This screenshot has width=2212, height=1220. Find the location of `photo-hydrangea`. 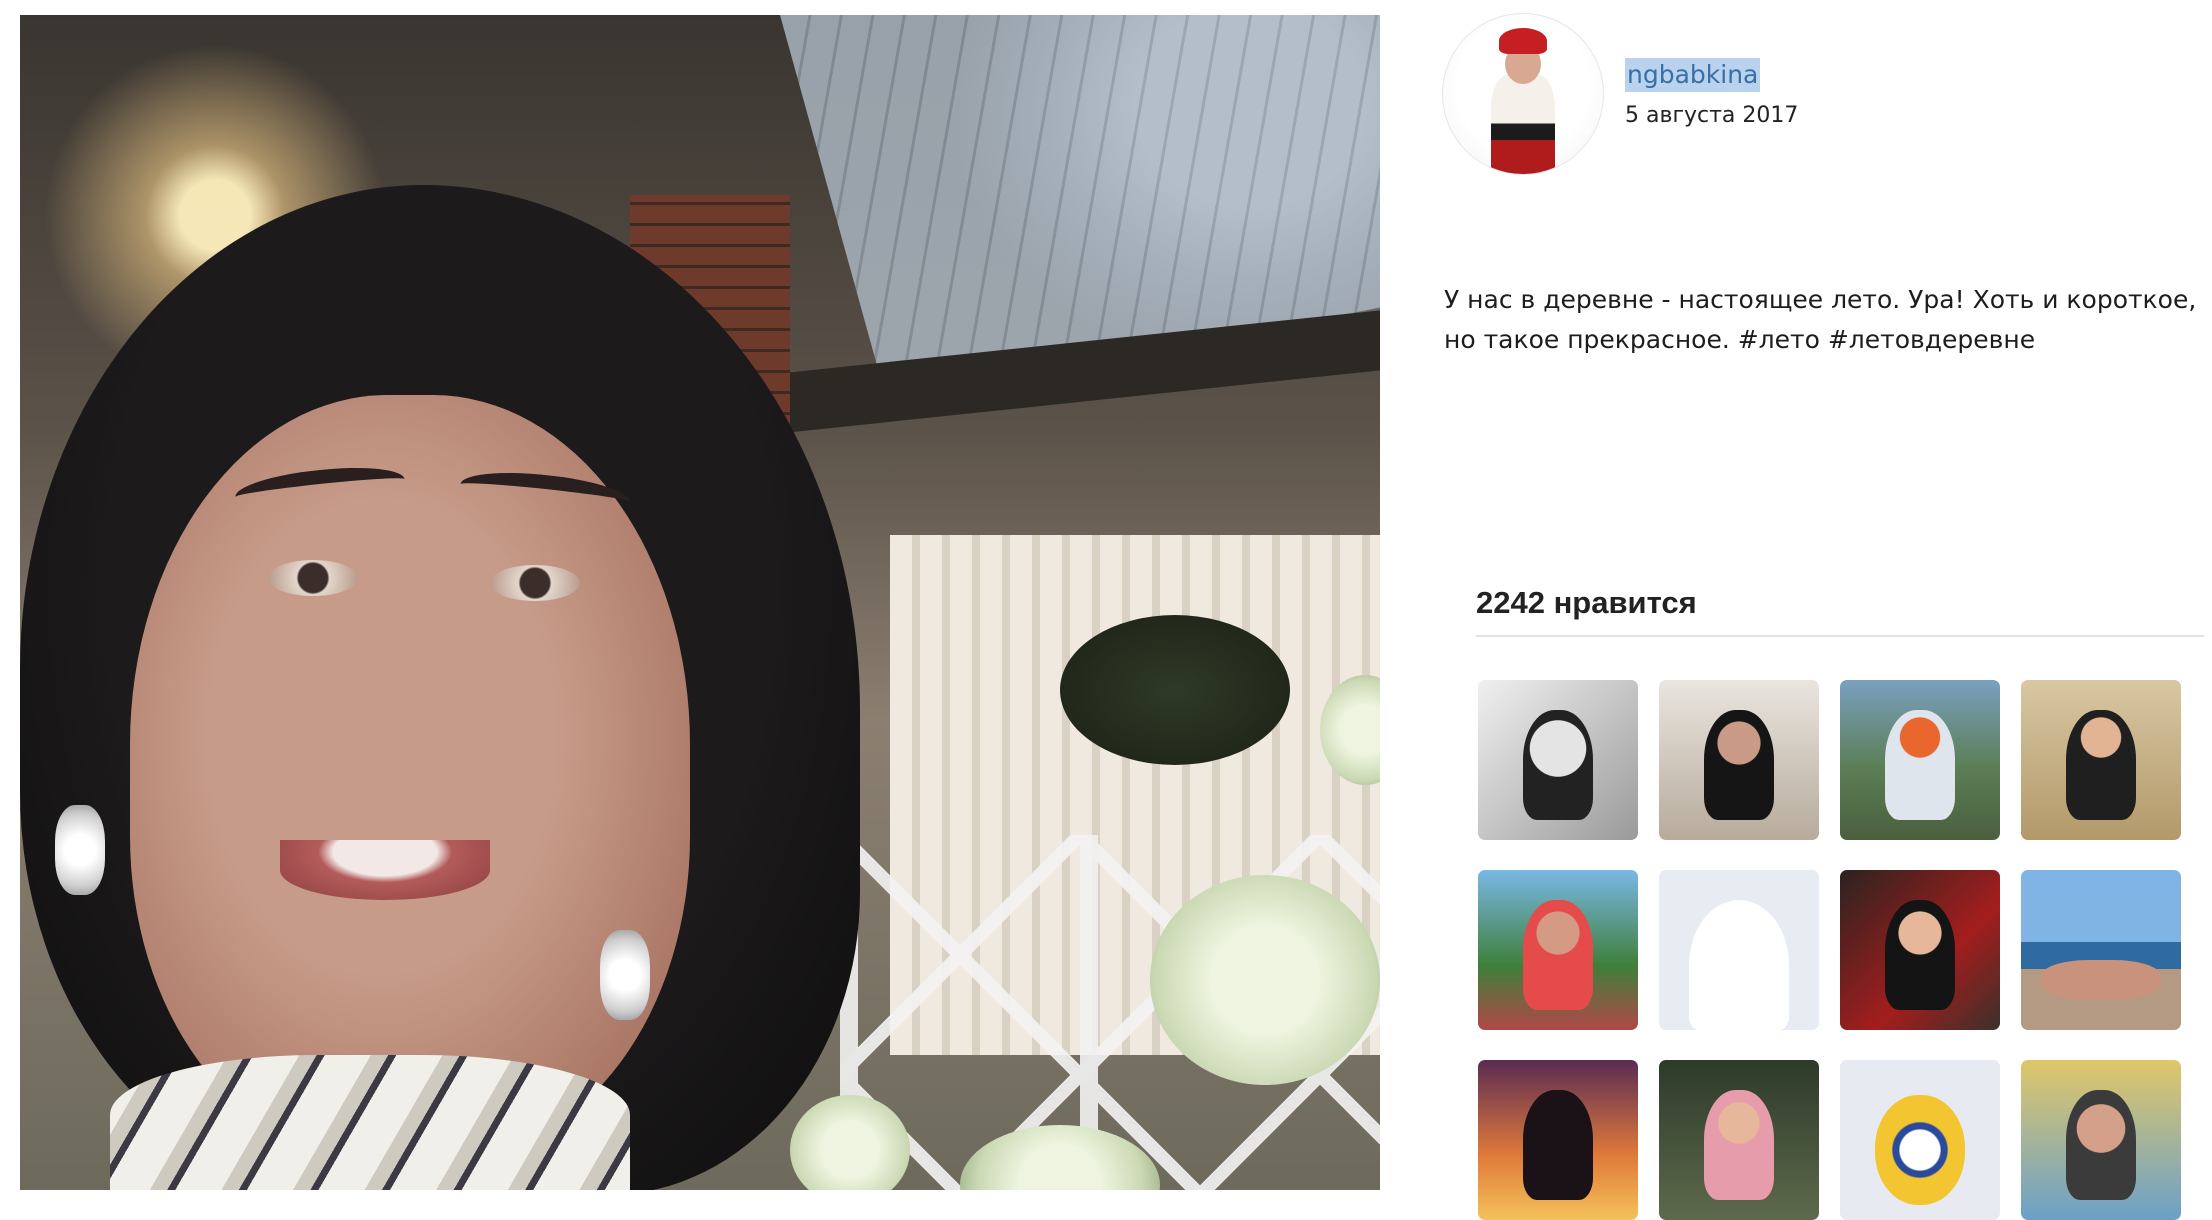

photo-hydrangea is located at coordinates (1265, 980).